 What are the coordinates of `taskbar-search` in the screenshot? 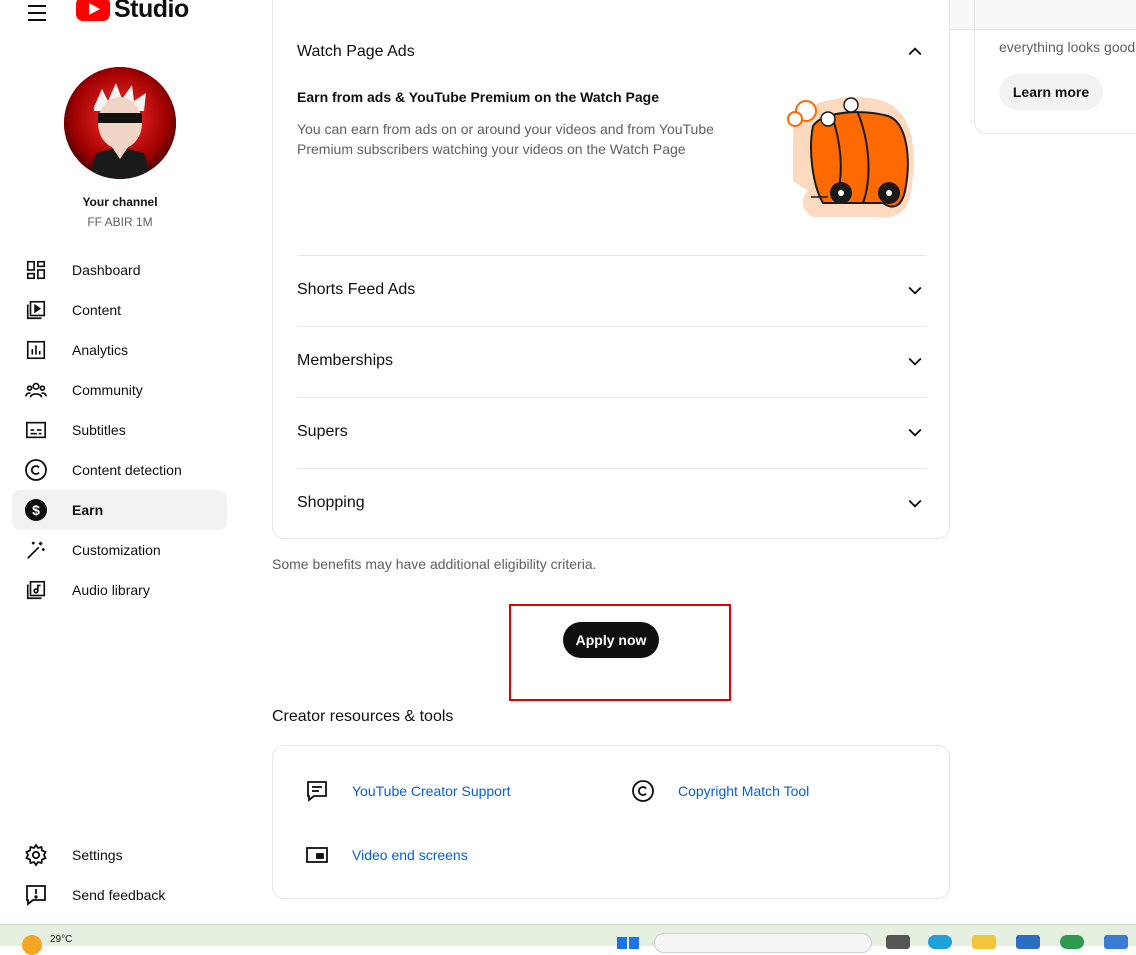 It's located at (763, 943).